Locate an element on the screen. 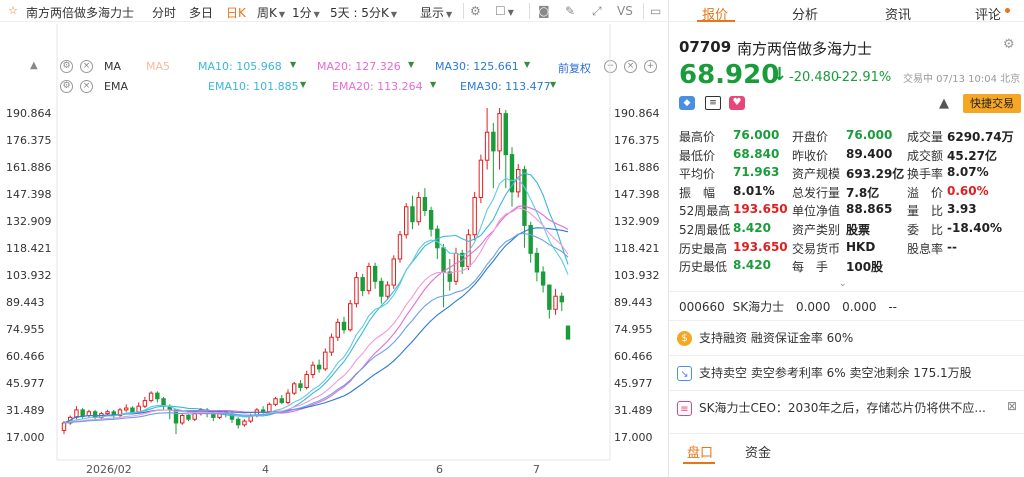 The image size is (1024, 477). chart-down-icon: ↘ is located at coordinates (684, 373).